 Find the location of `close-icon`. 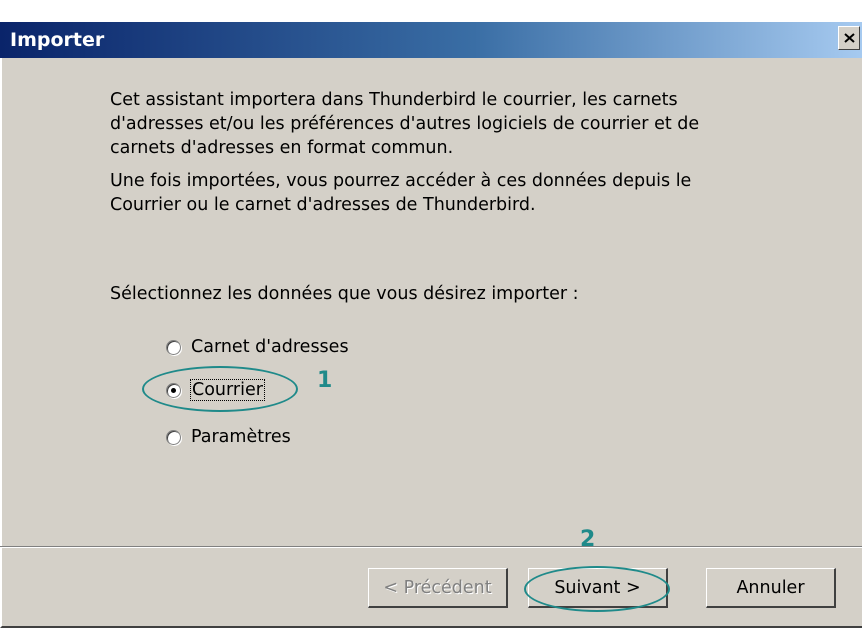

close-icon is located at coordinates (849, 38).